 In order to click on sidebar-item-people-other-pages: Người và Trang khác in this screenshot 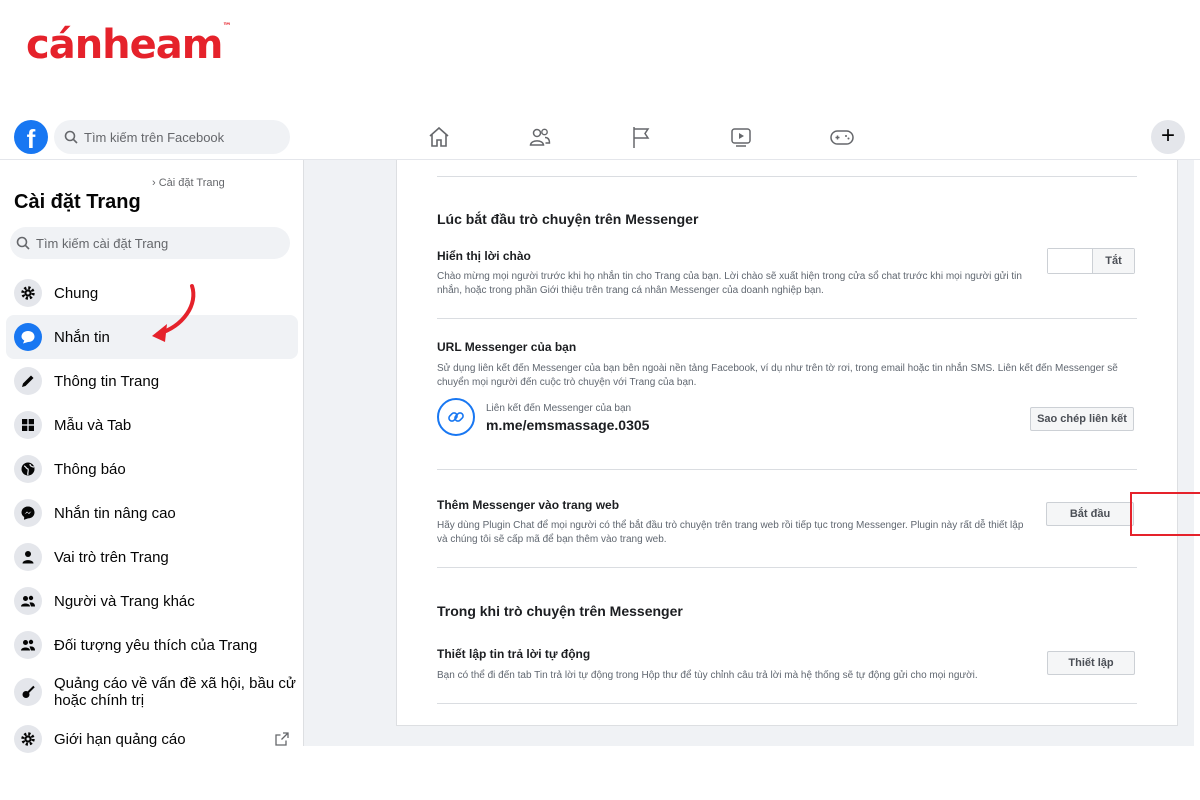, I will do `click(152, 601)`.